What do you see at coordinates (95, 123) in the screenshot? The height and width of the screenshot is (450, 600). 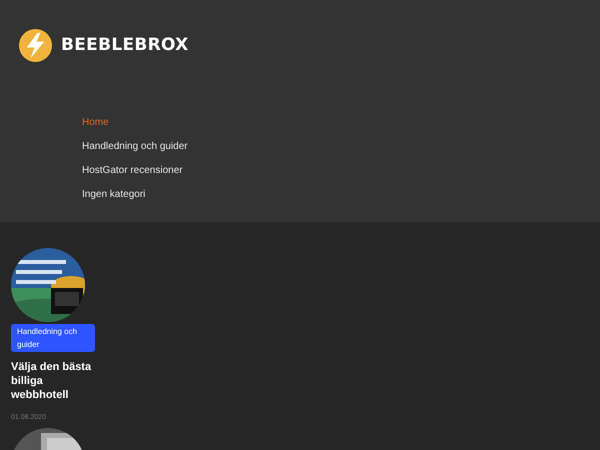 I see `menu-link: Home` at bounding box center [95, 123].